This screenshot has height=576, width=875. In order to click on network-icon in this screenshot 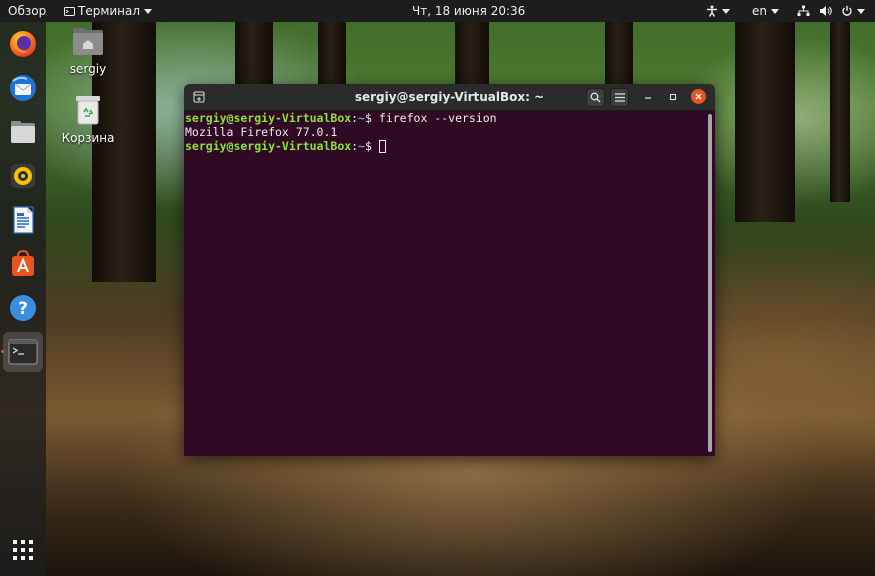, I will do `click(803, 10)`.